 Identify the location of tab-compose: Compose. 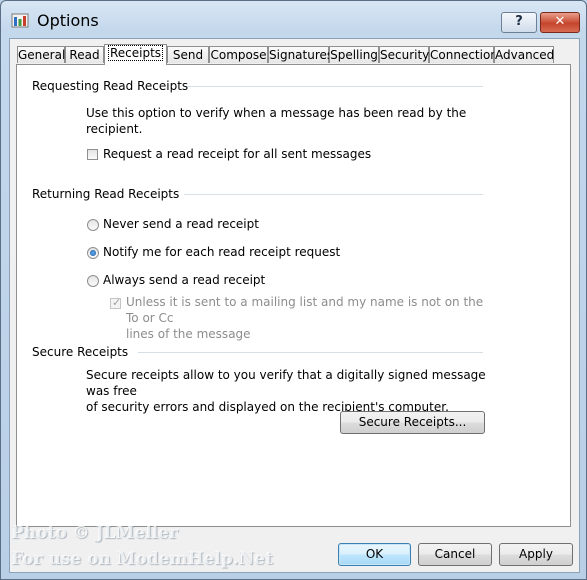
(238, 54).